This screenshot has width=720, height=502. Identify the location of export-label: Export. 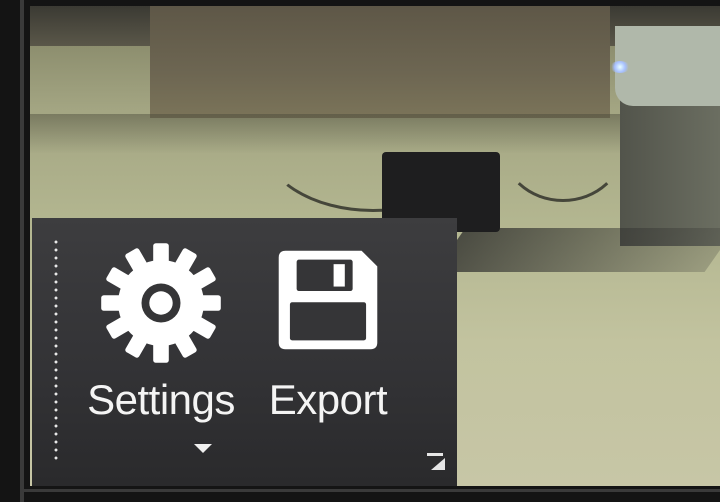
(328, 399).